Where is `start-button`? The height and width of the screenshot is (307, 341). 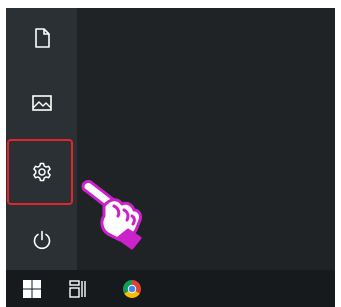 start-button is located at coordinates (32, 288).